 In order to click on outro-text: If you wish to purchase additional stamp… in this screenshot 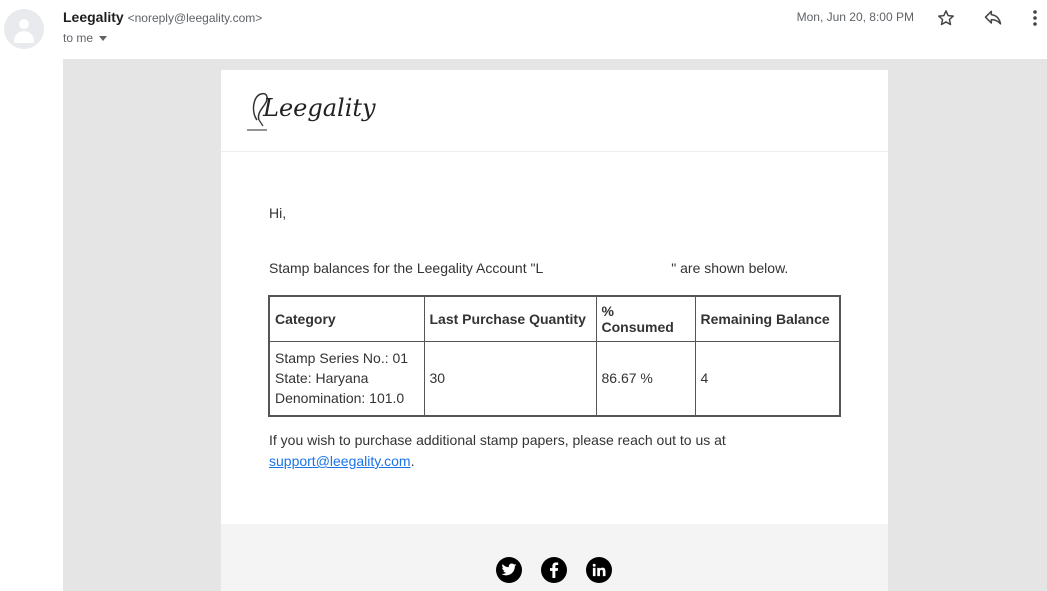, I will do `click(497, 451)`.